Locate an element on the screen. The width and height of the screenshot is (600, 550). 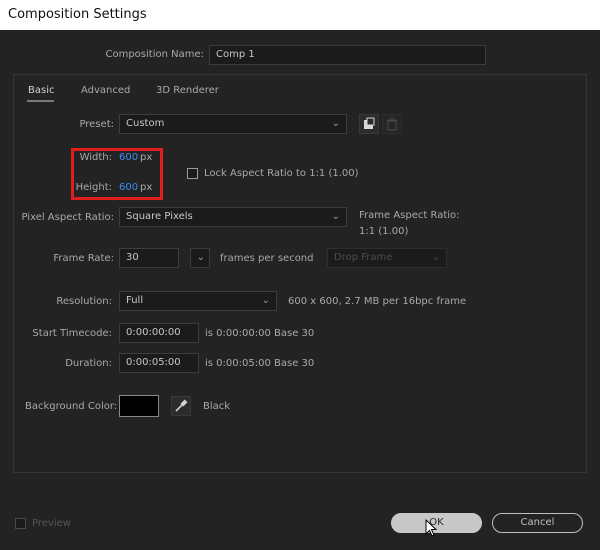
comp-name-input: Comp 1 is located at coordinates (347, 55).